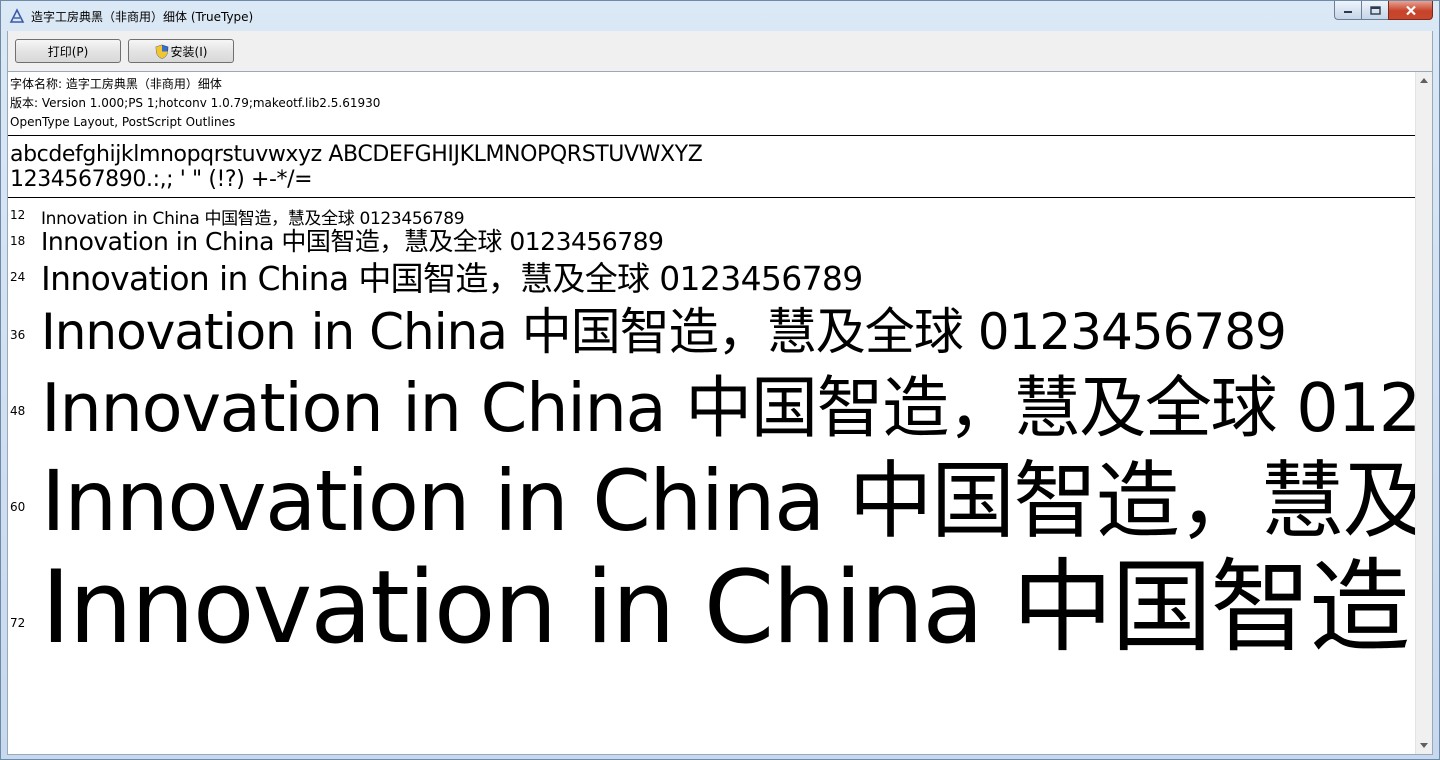 The height and width of the screenshot is (760, 1440). Describe the element at coordinates (142, 17) in the screenshot. I see `window-title: 造字工房典黑（非商用）细体 (TrueType)` at that location.